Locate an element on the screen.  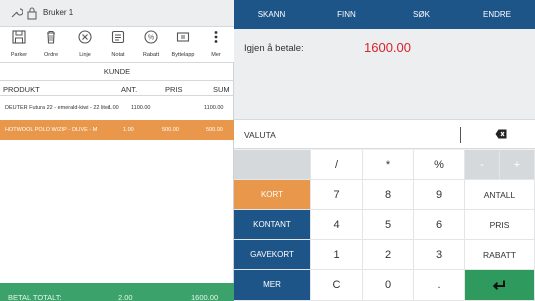
total-label: BETAL TOTALT: is located at coordinates (35, 297).